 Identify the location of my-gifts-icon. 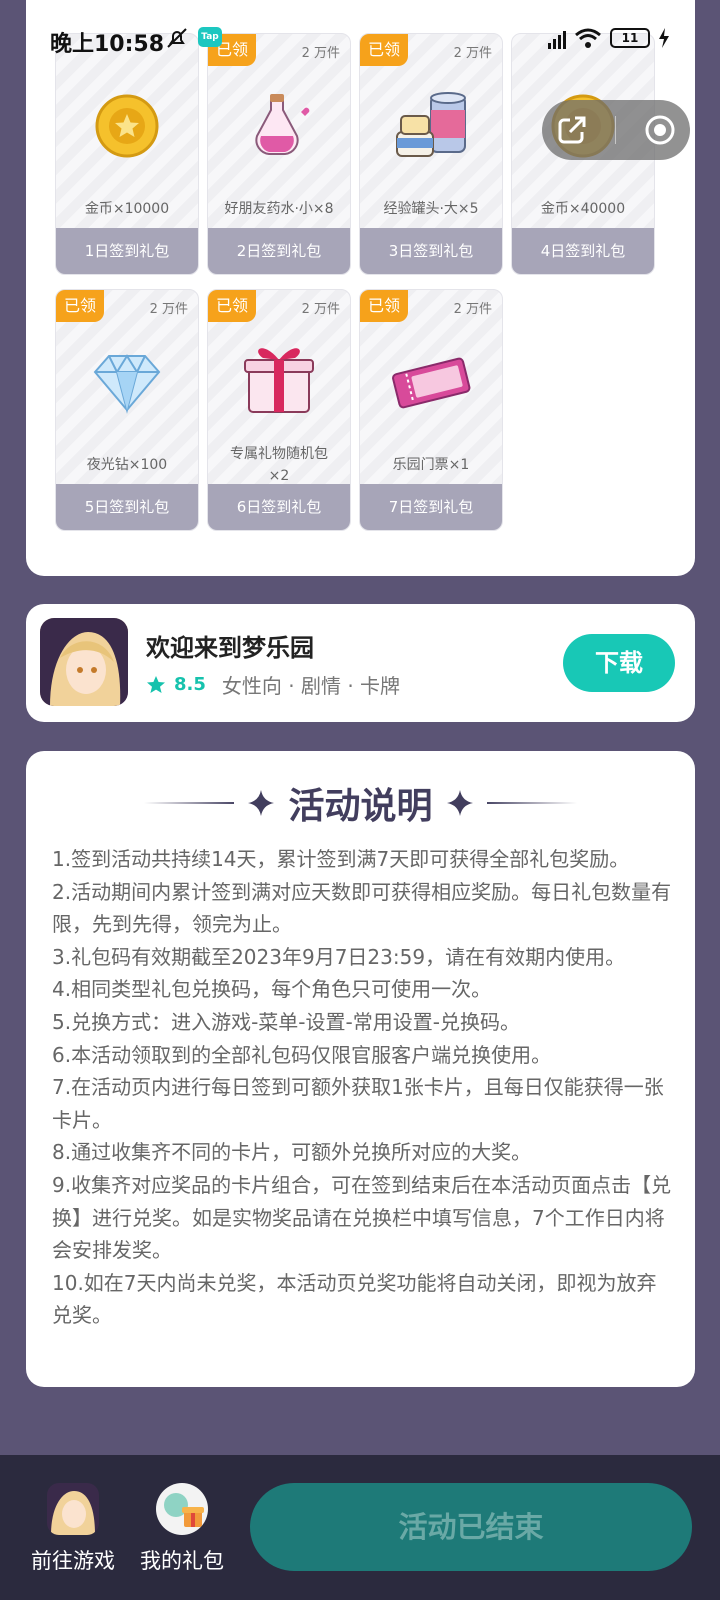
(182, 1509).